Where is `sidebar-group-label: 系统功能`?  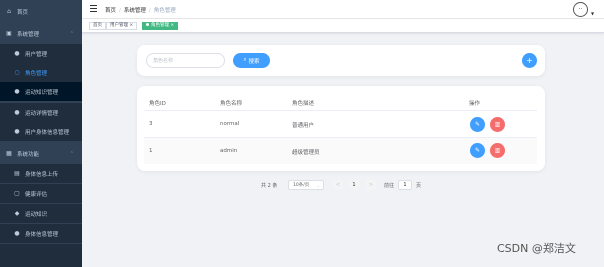 sidebar-group-label: 系统功能 is located at coordinates (28, 154).